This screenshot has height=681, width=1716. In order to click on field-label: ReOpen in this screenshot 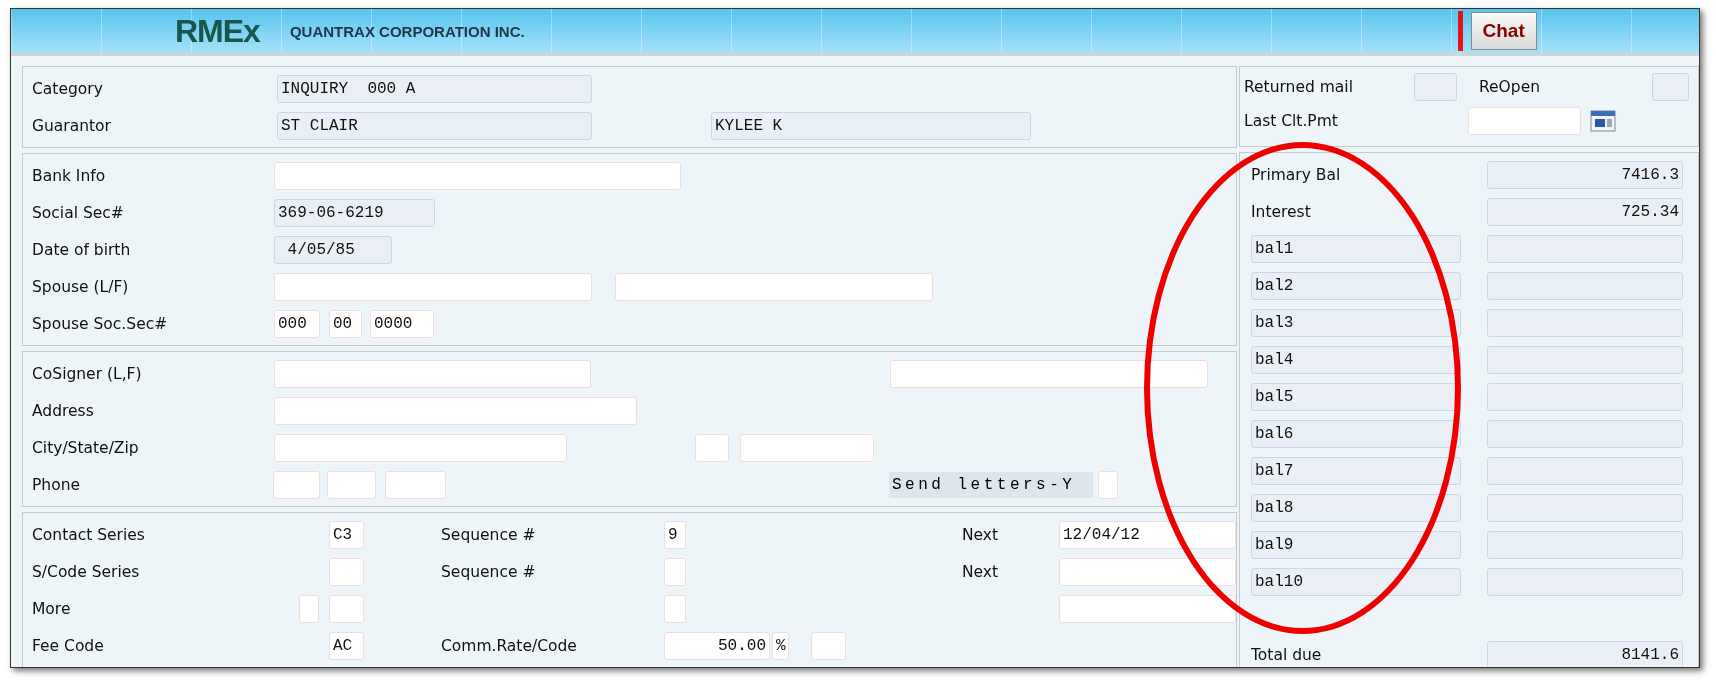, I will do `click(1510, 87)`.